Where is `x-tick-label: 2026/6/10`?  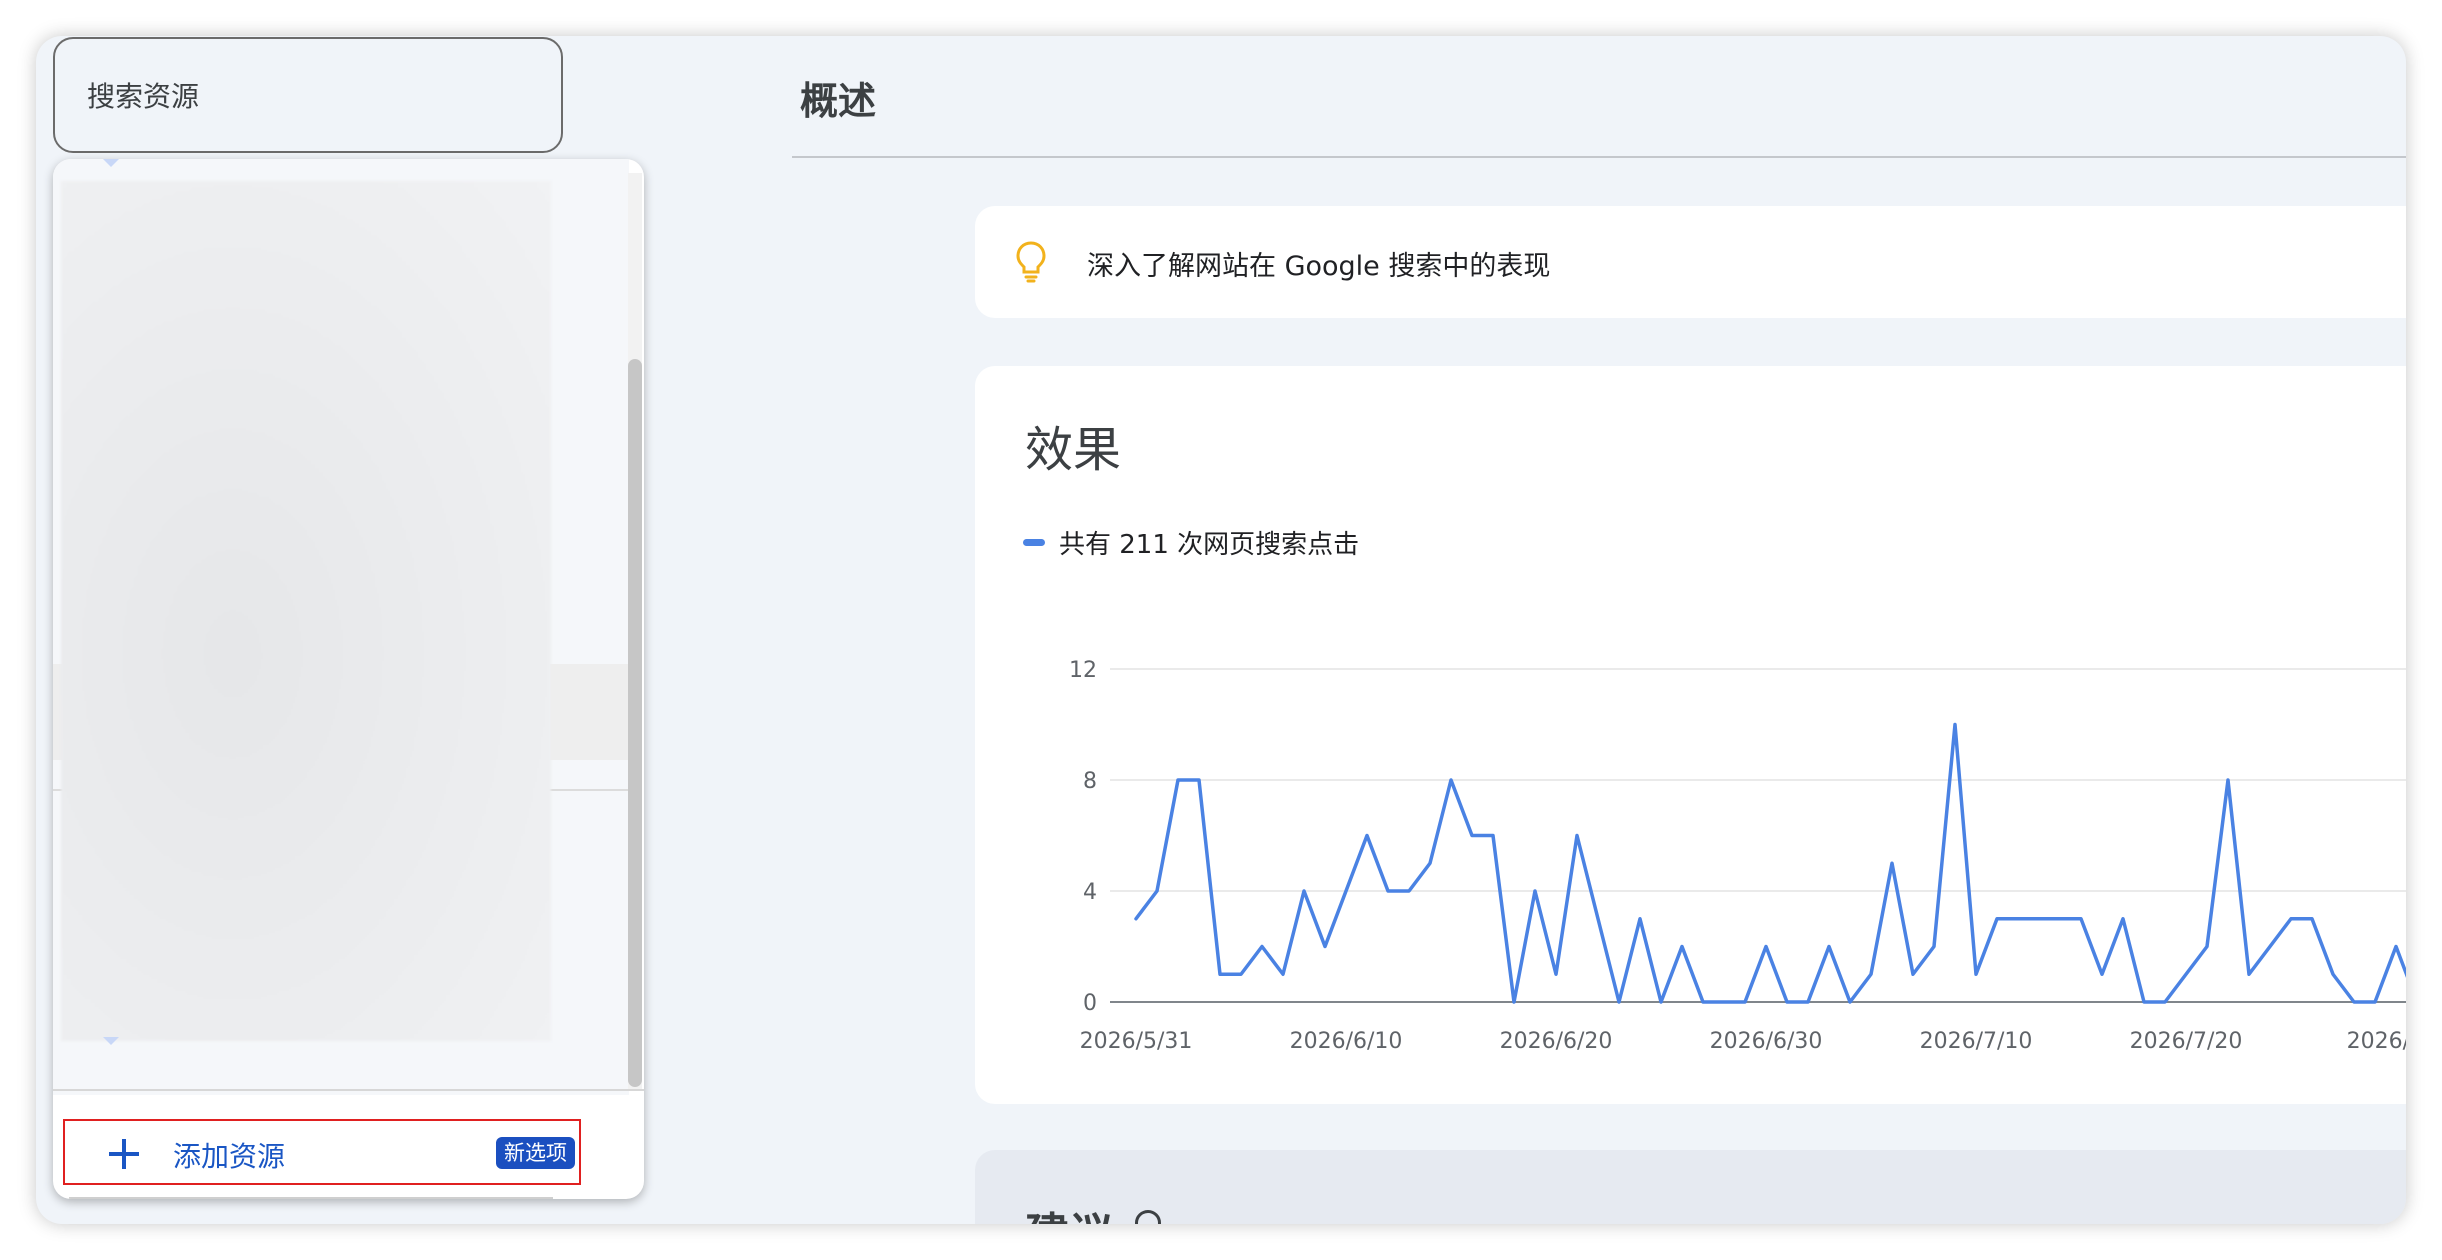
x-tick-label: 2026/6/10 is located at coordinates (1346, 1041).